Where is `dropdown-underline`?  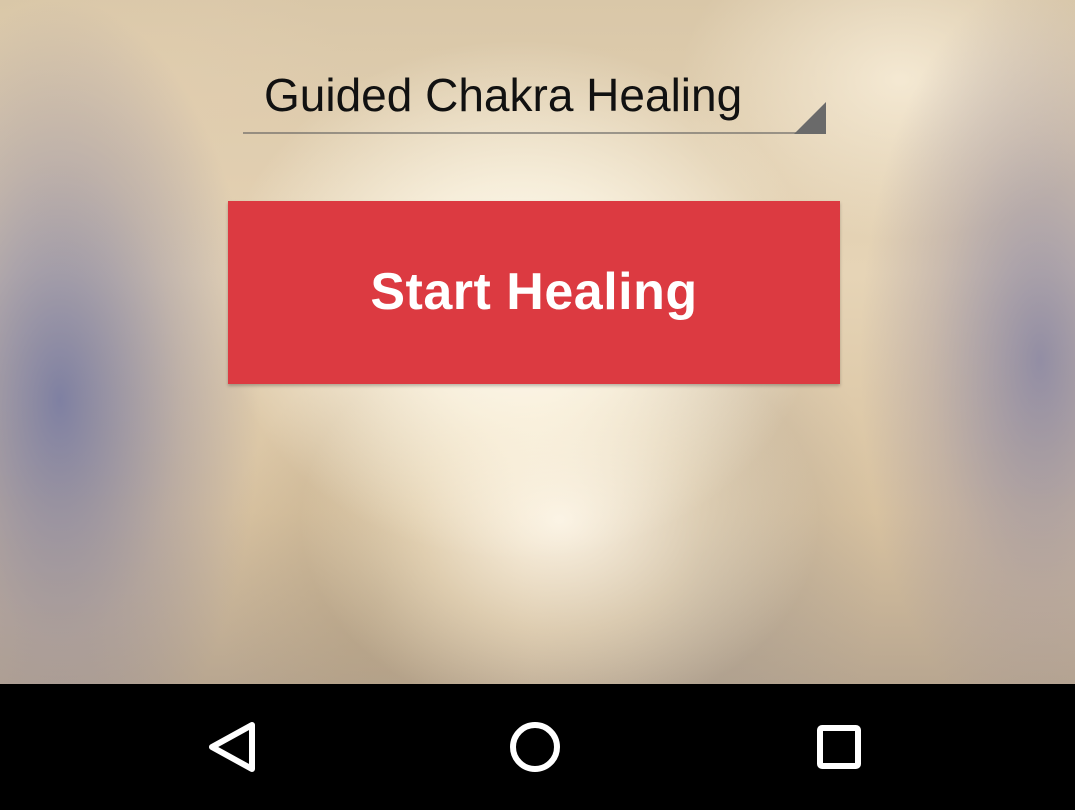 dropdown-underline is located at coordinates (534, 133).